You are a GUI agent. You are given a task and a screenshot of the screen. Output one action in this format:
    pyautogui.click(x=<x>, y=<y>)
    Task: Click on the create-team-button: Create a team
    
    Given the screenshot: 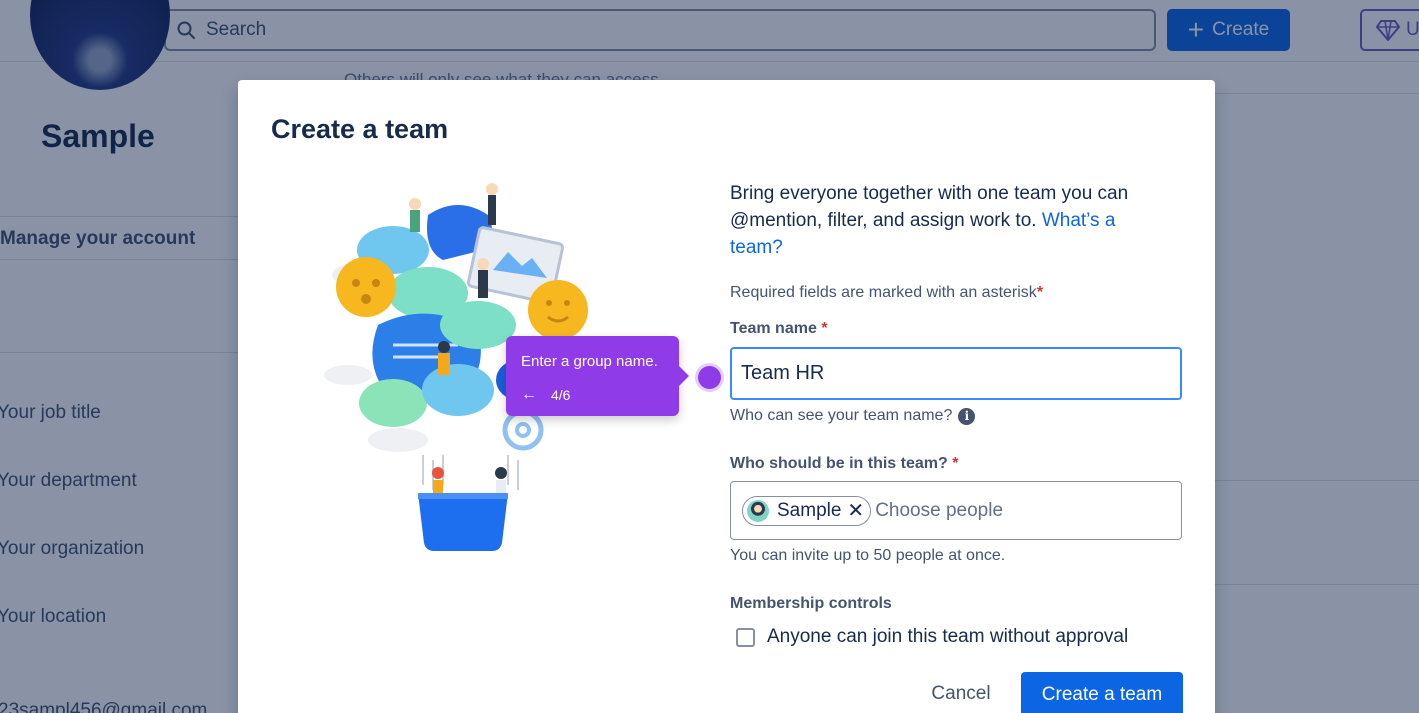 What is the action you would take?
    pyautogui.click(x=1102, y=692)
    